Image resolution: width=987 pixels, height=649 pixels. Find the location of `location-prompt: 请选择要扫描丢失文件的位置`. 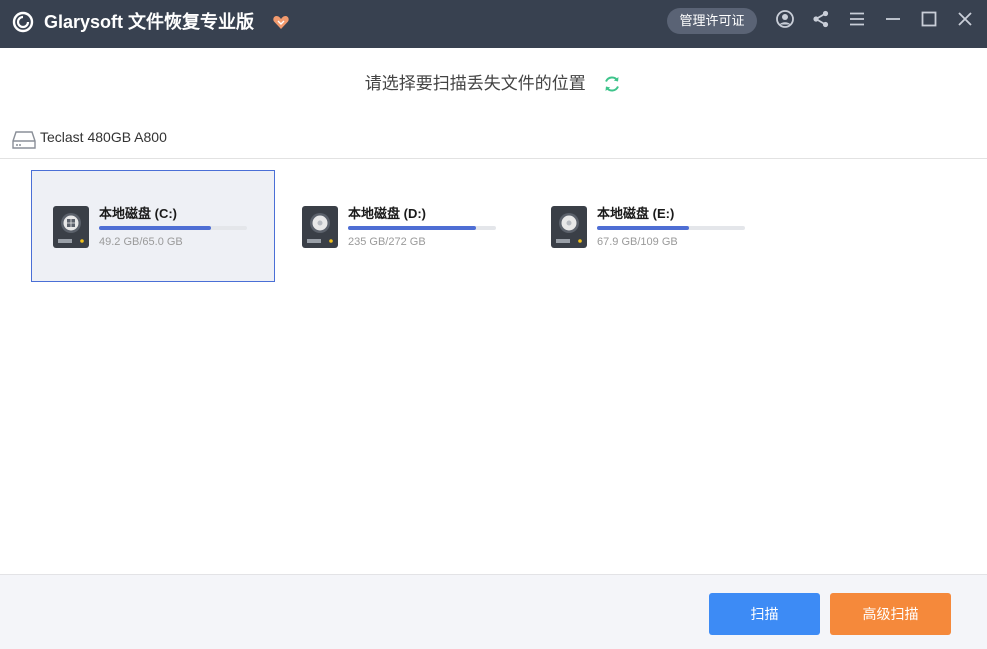

location-prompt: 请选择要扫描丢失文件的位置 is located at coordinates (493, 84).